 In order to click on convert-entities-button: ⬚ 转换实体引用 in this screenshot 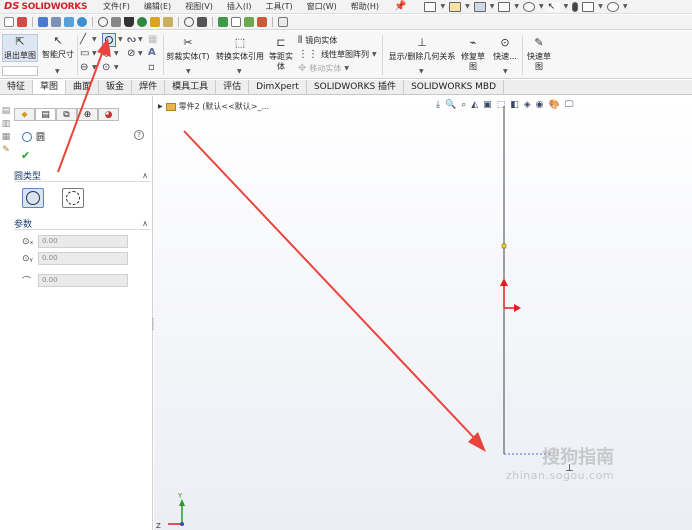, I will do `click(240, 49)`.